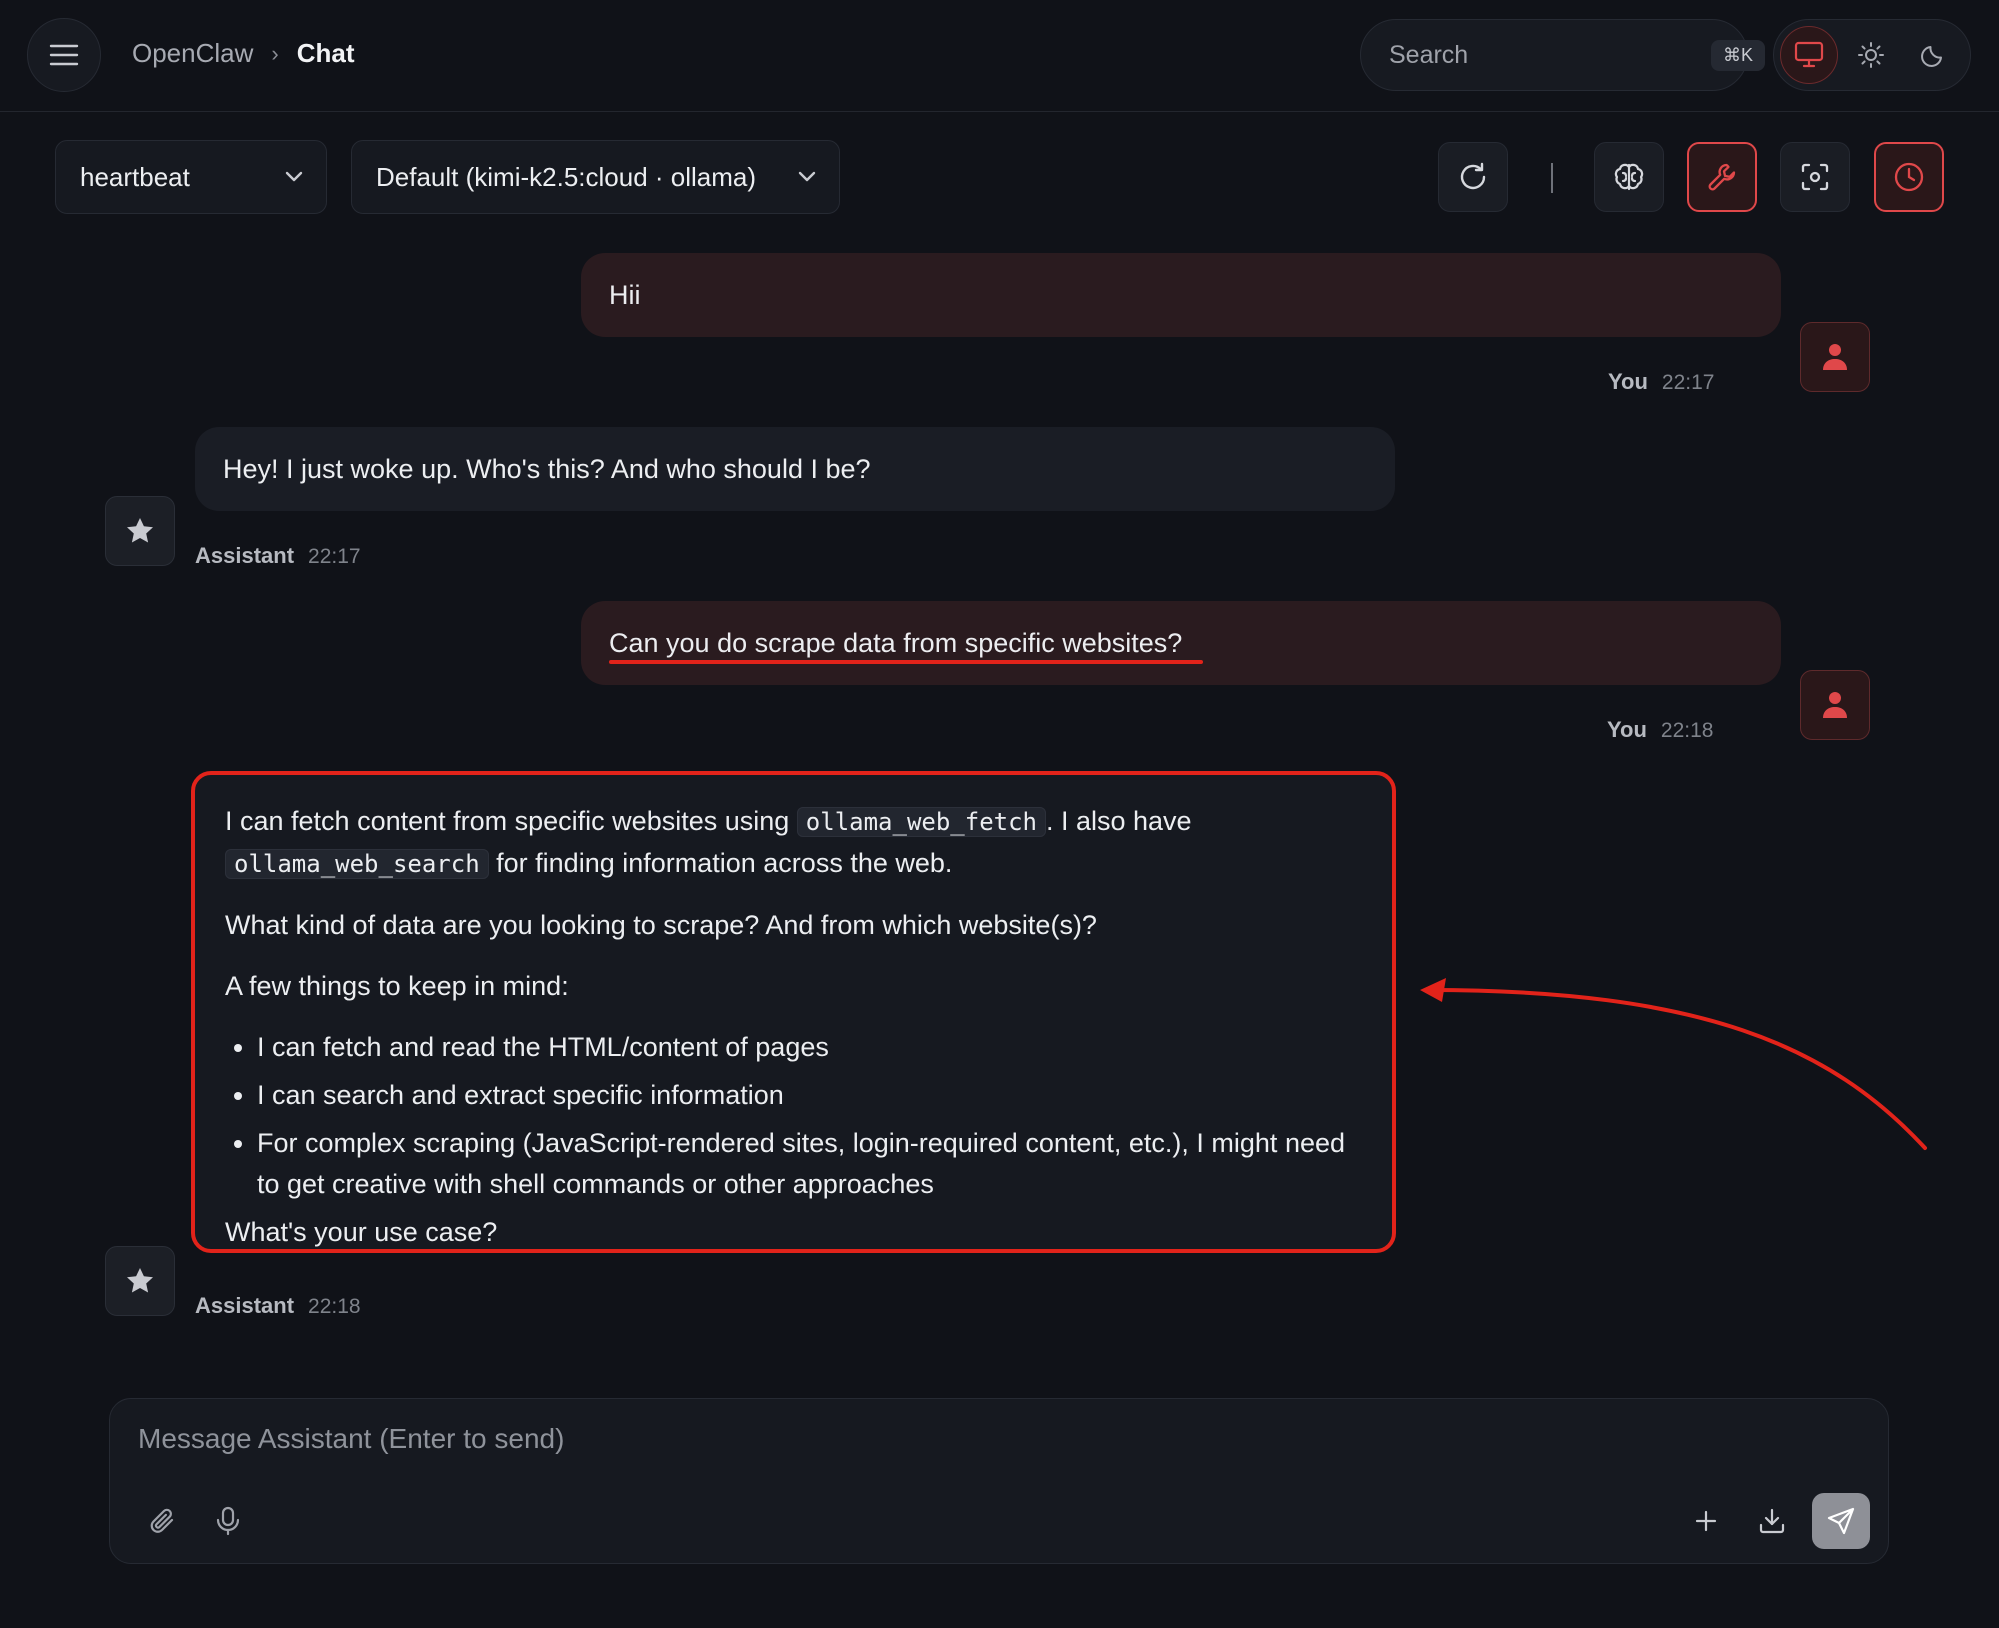 The image size is (1999, 1628). What do you see at coordinates (1118, 821) in the screenshot?
I see `text-span: . I also have` at bounding box center [1118, 821].